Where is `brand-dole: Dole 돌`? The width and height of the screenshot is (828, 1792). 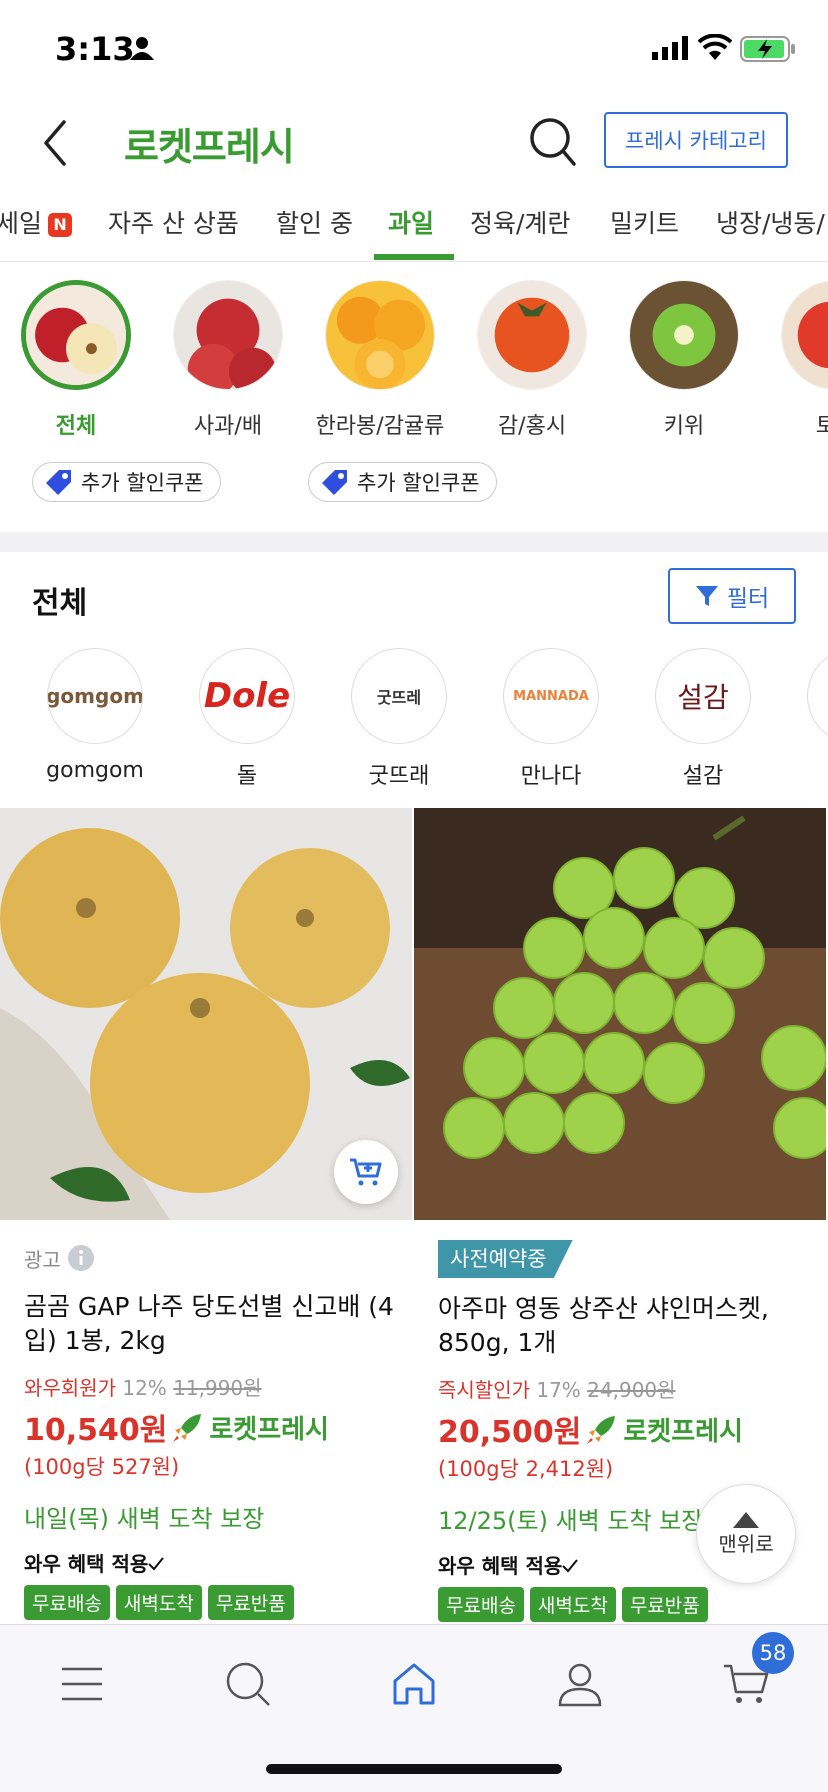
brand-dole: Dole 돌 is located at coordinates (247, 719).